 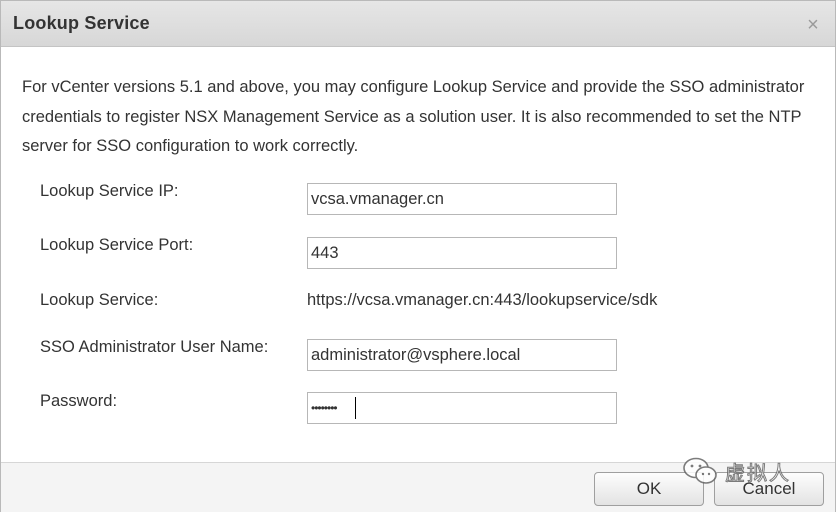 What do you see at coordinates (462, 408) in the screenshot?
I see `password-input` at bounding box center [462, 408].